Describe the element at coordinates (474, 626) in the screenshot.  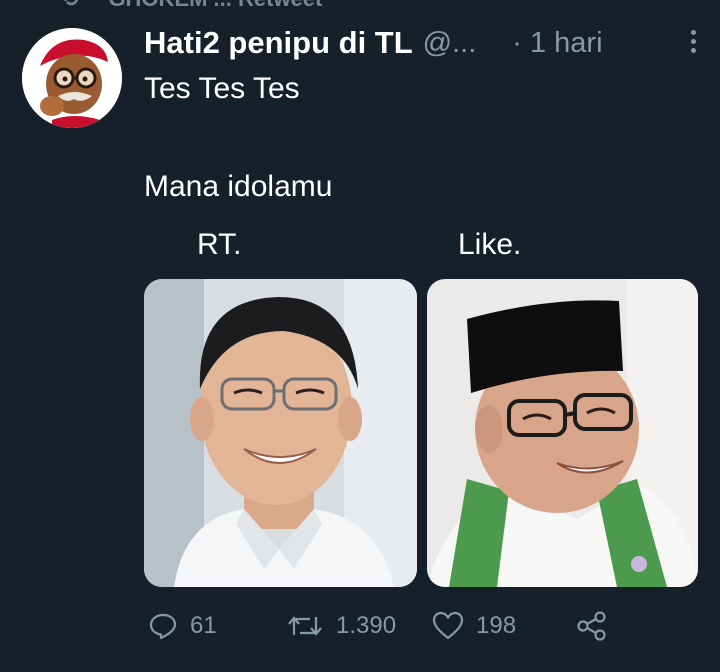
I see `like-button: 198` at that location.